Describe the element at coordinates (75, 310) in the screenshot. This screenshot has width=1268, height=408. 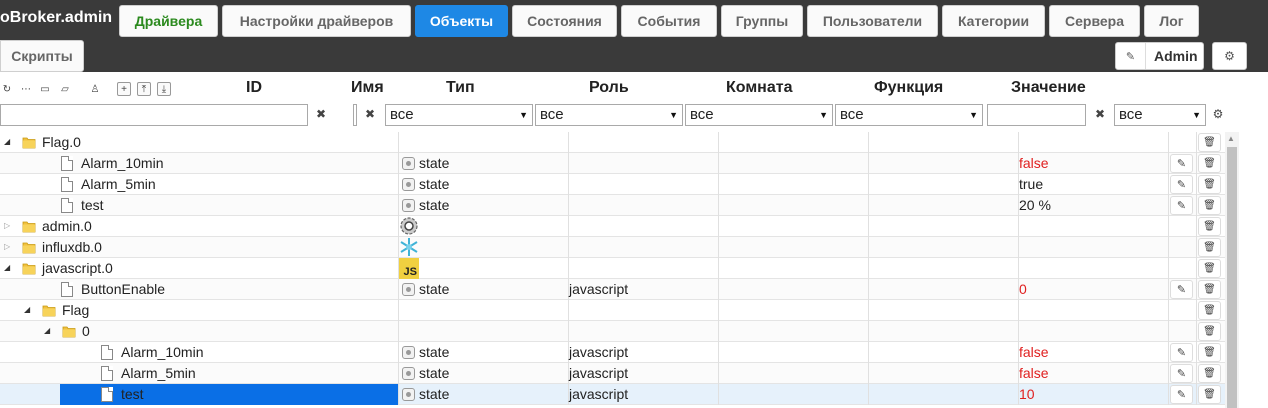
I see `object-id-cell: Flag` at that location.